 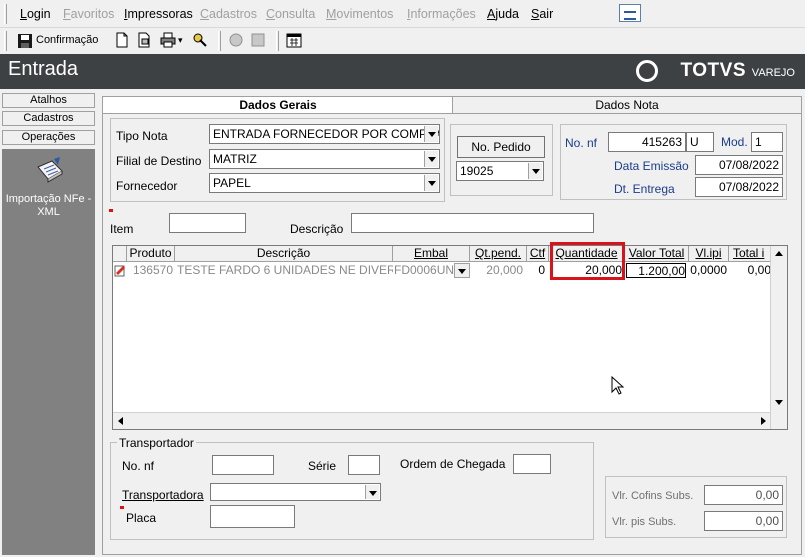 What do you see at coordinates (168, 40) in the screenshot?
I see `print-icon` at bounding box center [168, 40].